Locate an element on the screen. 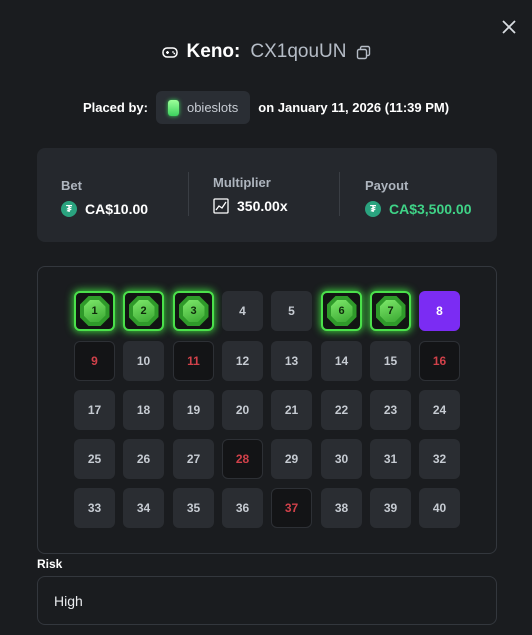 Image resolution: width=532 pixels, height=635 pixels. close-icon is located at coordinates (509, 27).